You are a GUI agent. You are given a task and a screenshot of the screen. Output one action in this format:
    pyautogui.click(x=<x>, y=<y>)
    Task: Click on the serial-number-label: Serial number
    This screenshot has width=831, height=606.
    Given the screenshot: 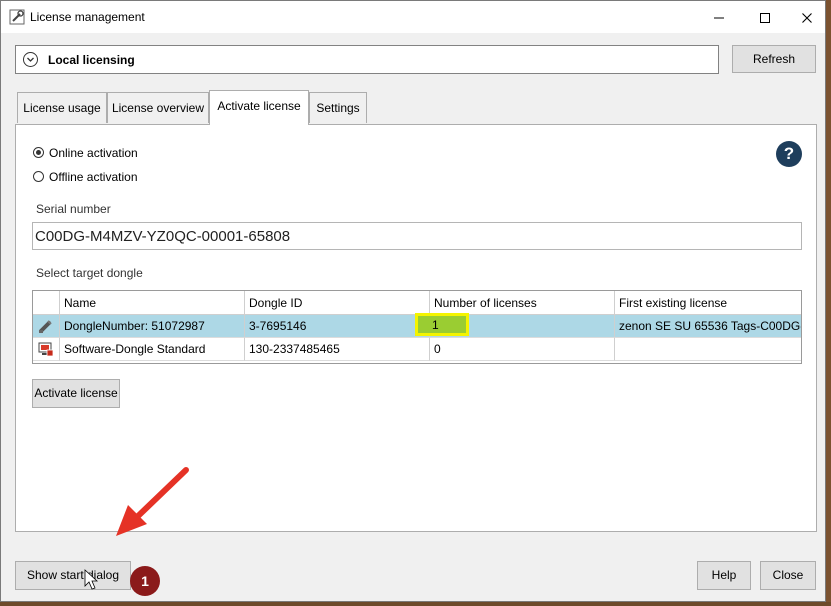 What is the action you would take?
    pyautogui.click(x=73, y=209)
    